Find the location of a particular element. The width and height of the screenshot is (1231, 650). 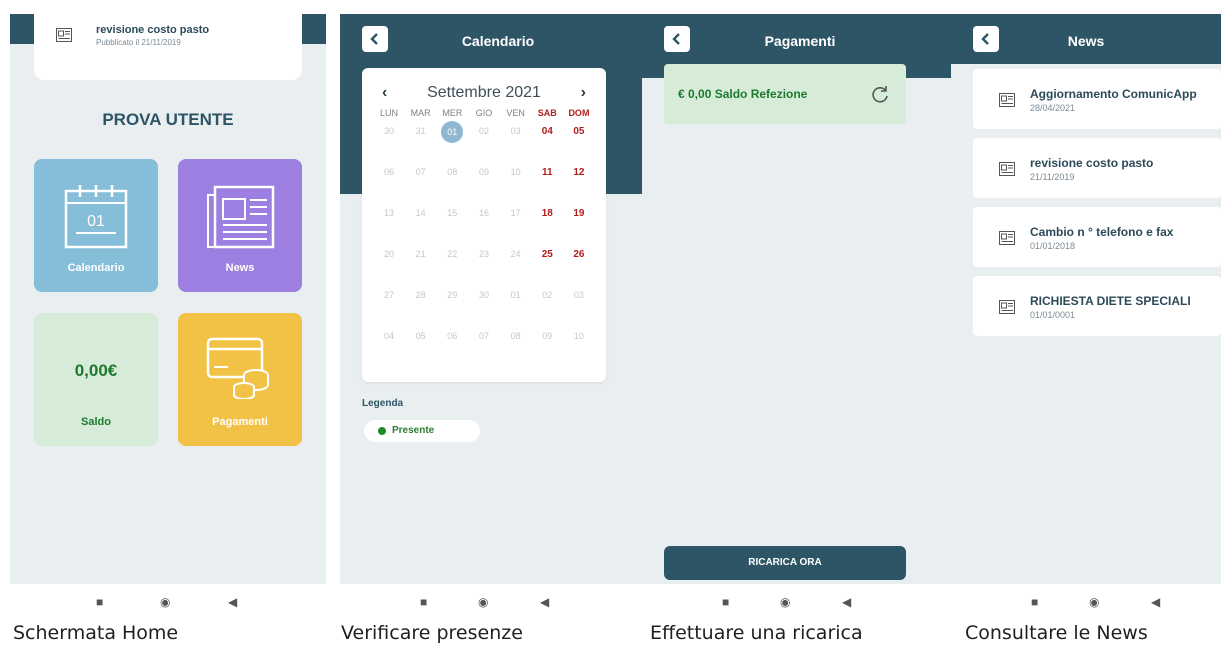

calendar-day: 31 is located at coordinates (421, 131).